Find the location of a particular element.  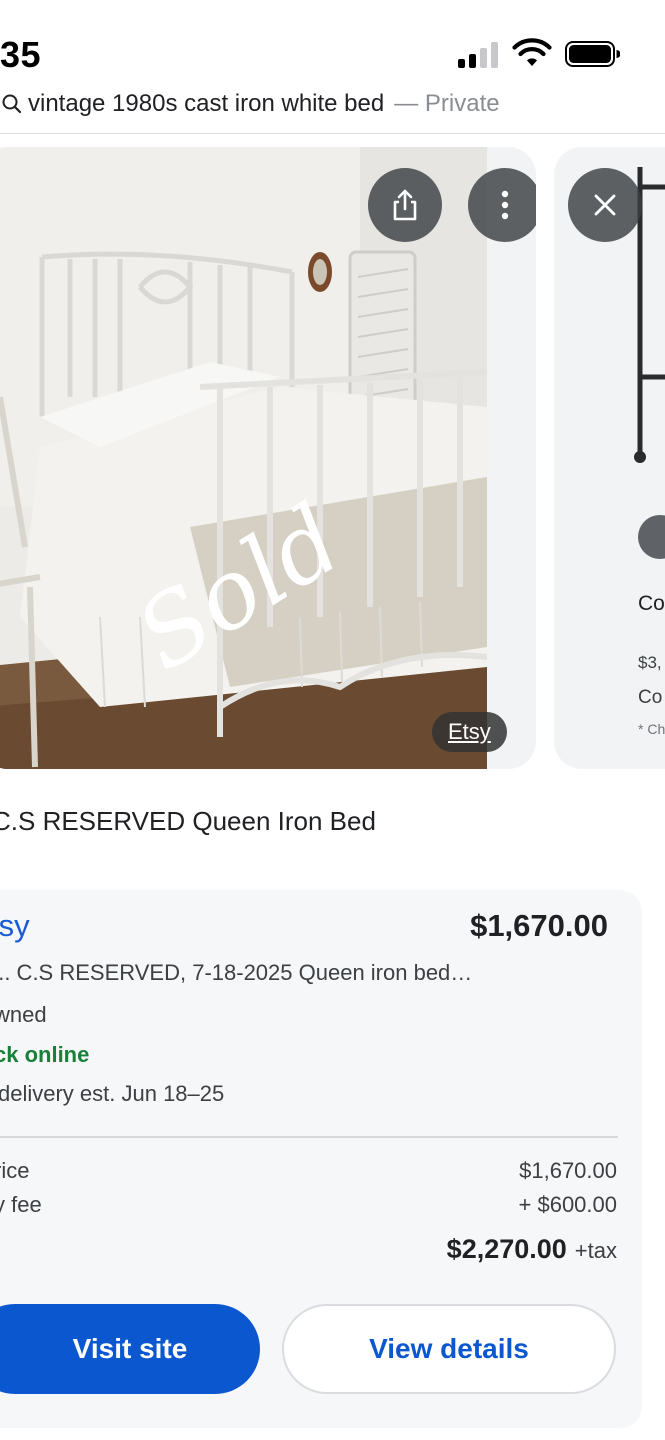

status-time: 35 is located at coordinates (21, 54).